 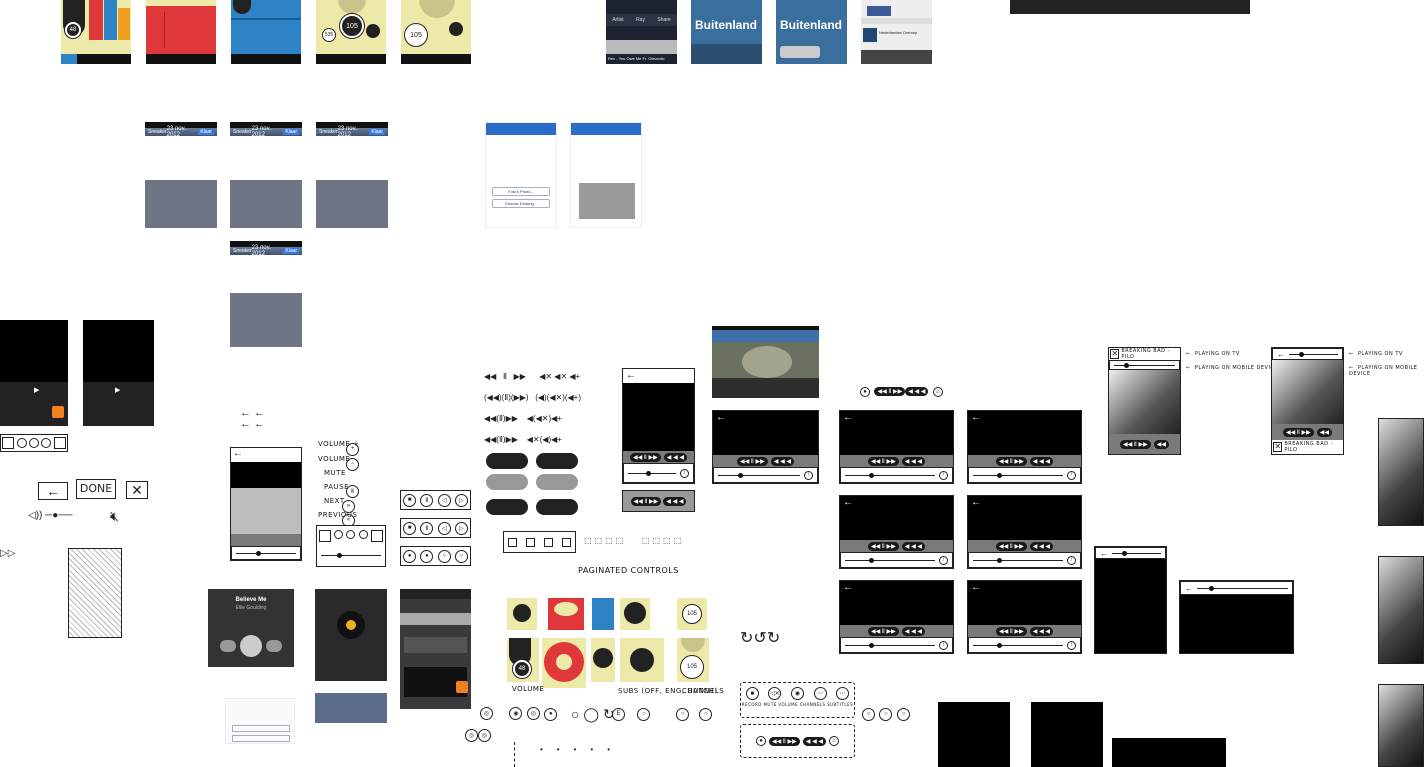 I want to click on pill-pause-grey, so click(x=507, y=482).